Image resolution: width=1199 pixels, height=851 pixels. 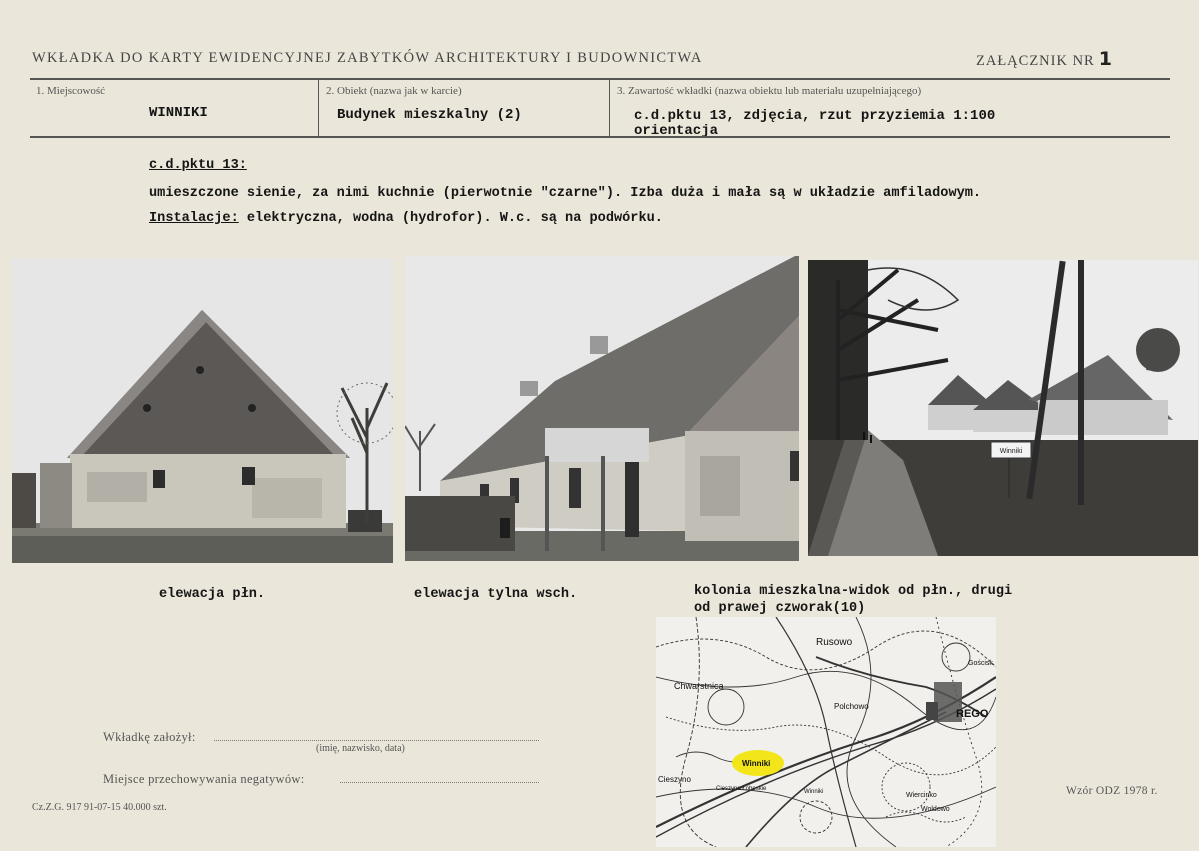 What do you see at coordinates (439, 782) in the screenshot?
I see `negatives-storage-line` at bounding box center [439, 782].